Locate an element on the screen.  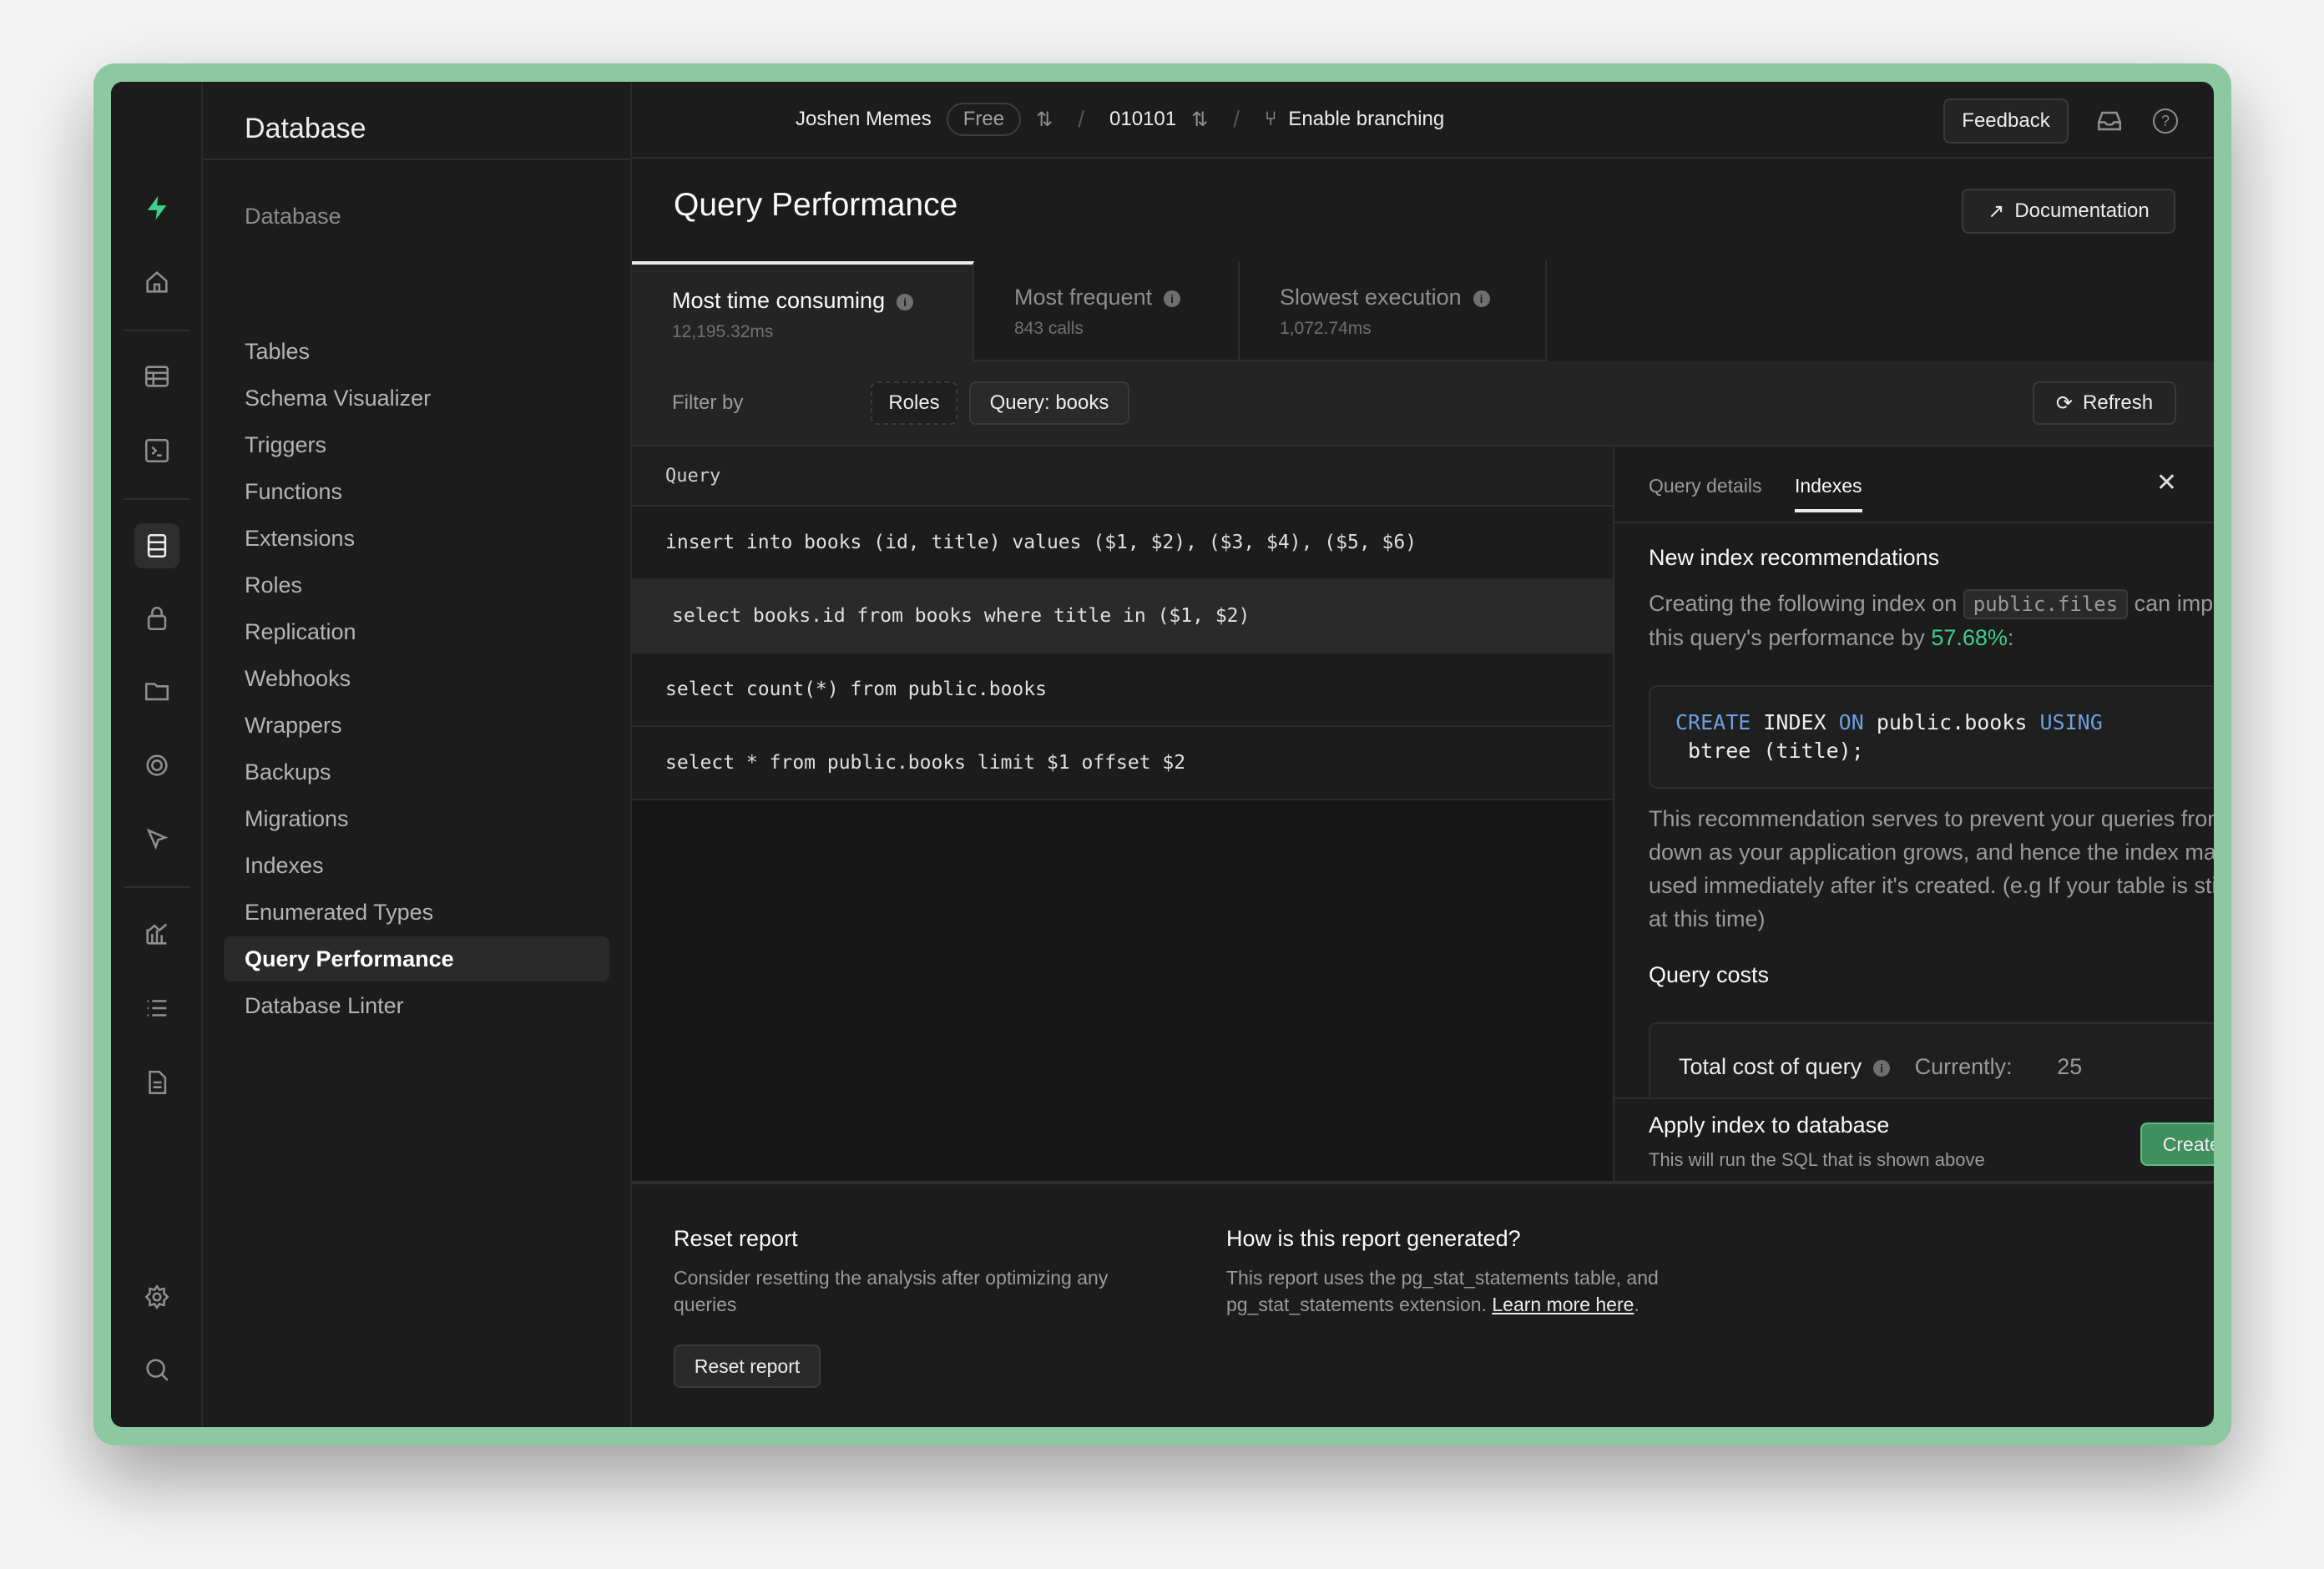
column-header-query: Query is located at coordinates (1122, 477).